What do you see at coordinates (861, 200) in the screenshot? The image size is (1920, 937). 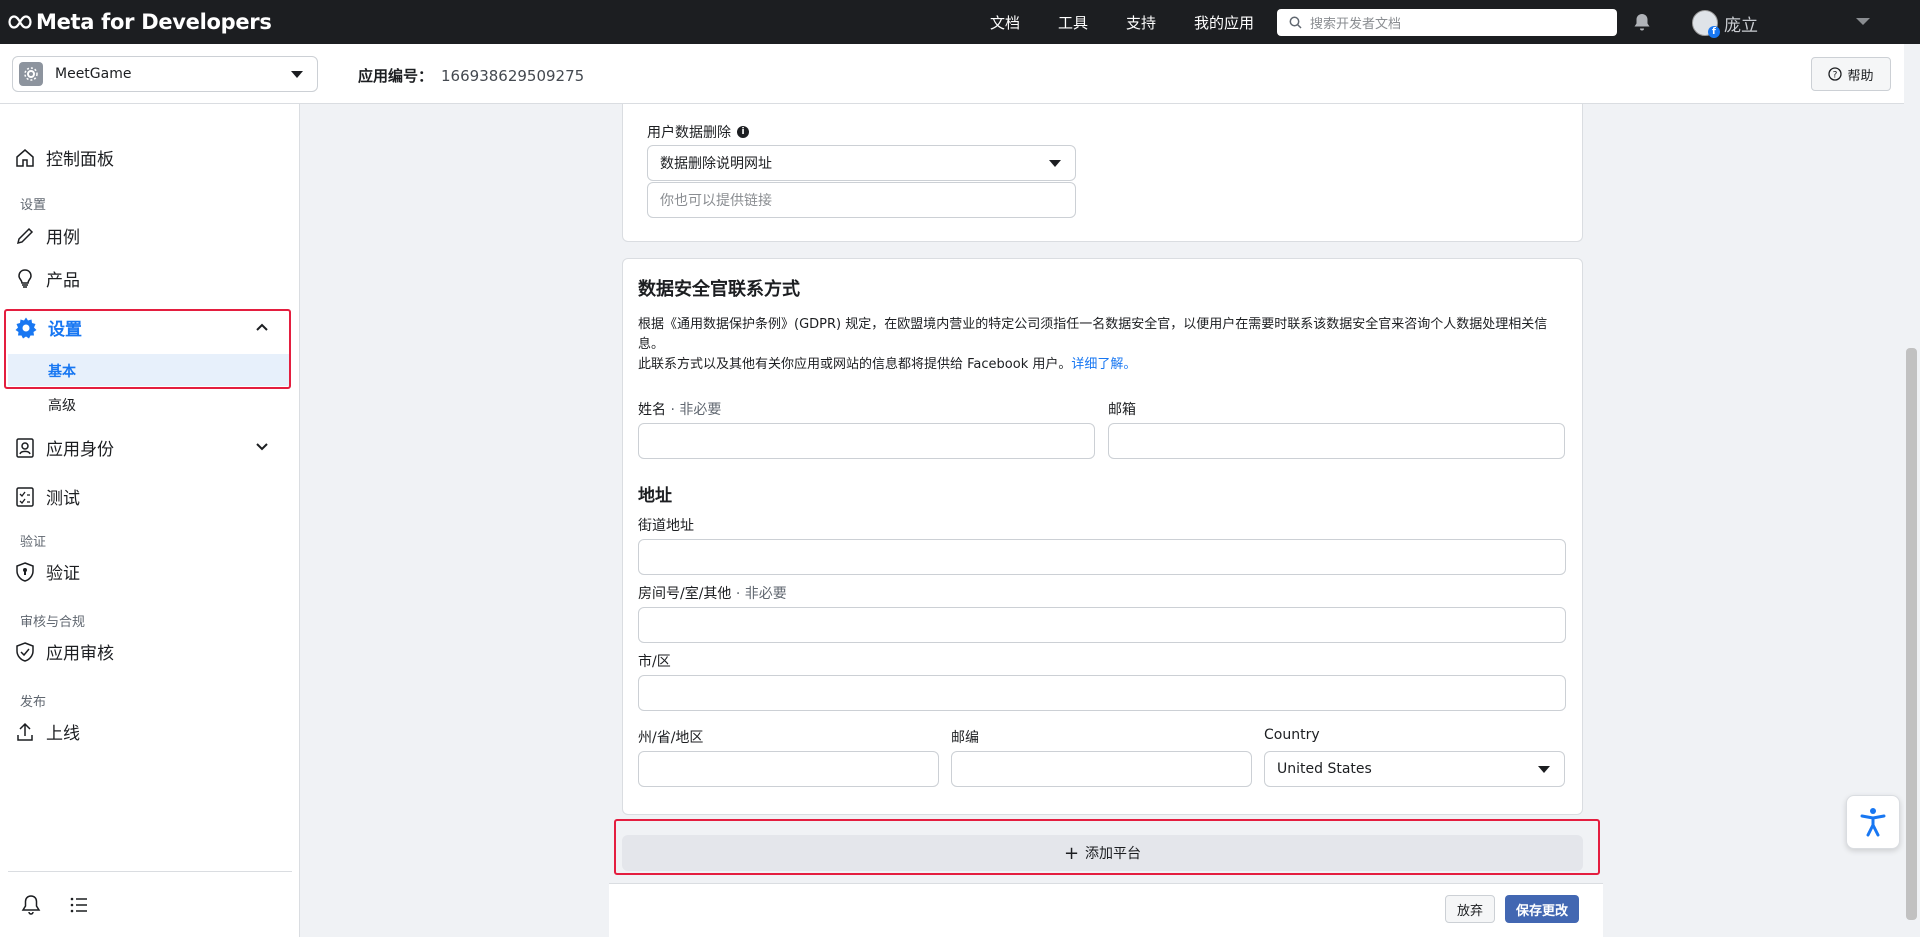 I see `data-deletion-url-input: 你也可以提供链接` at bounding box center [861, 200].